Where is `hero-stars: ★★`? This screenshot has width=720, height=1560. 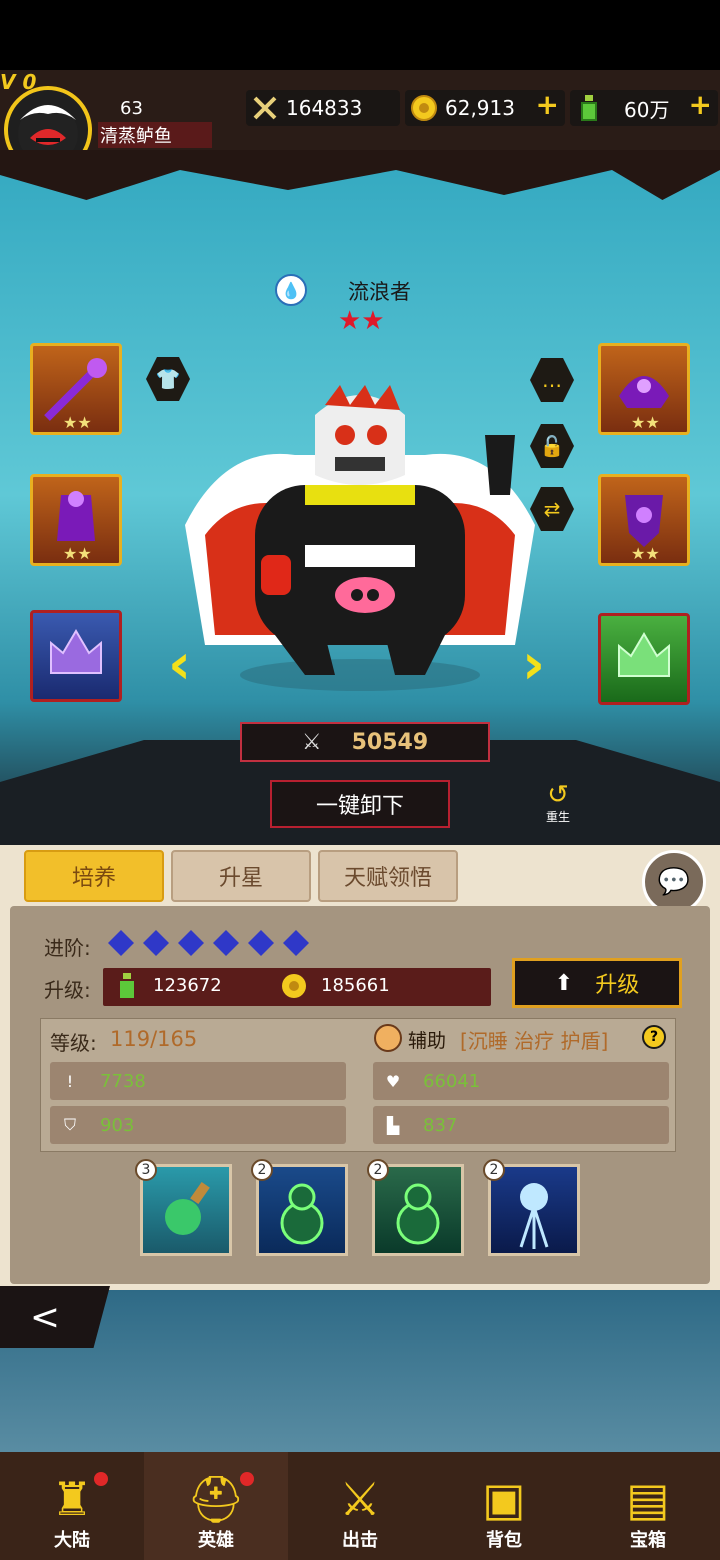 hero-stars: ★★ is located at coordinates (361, 321).